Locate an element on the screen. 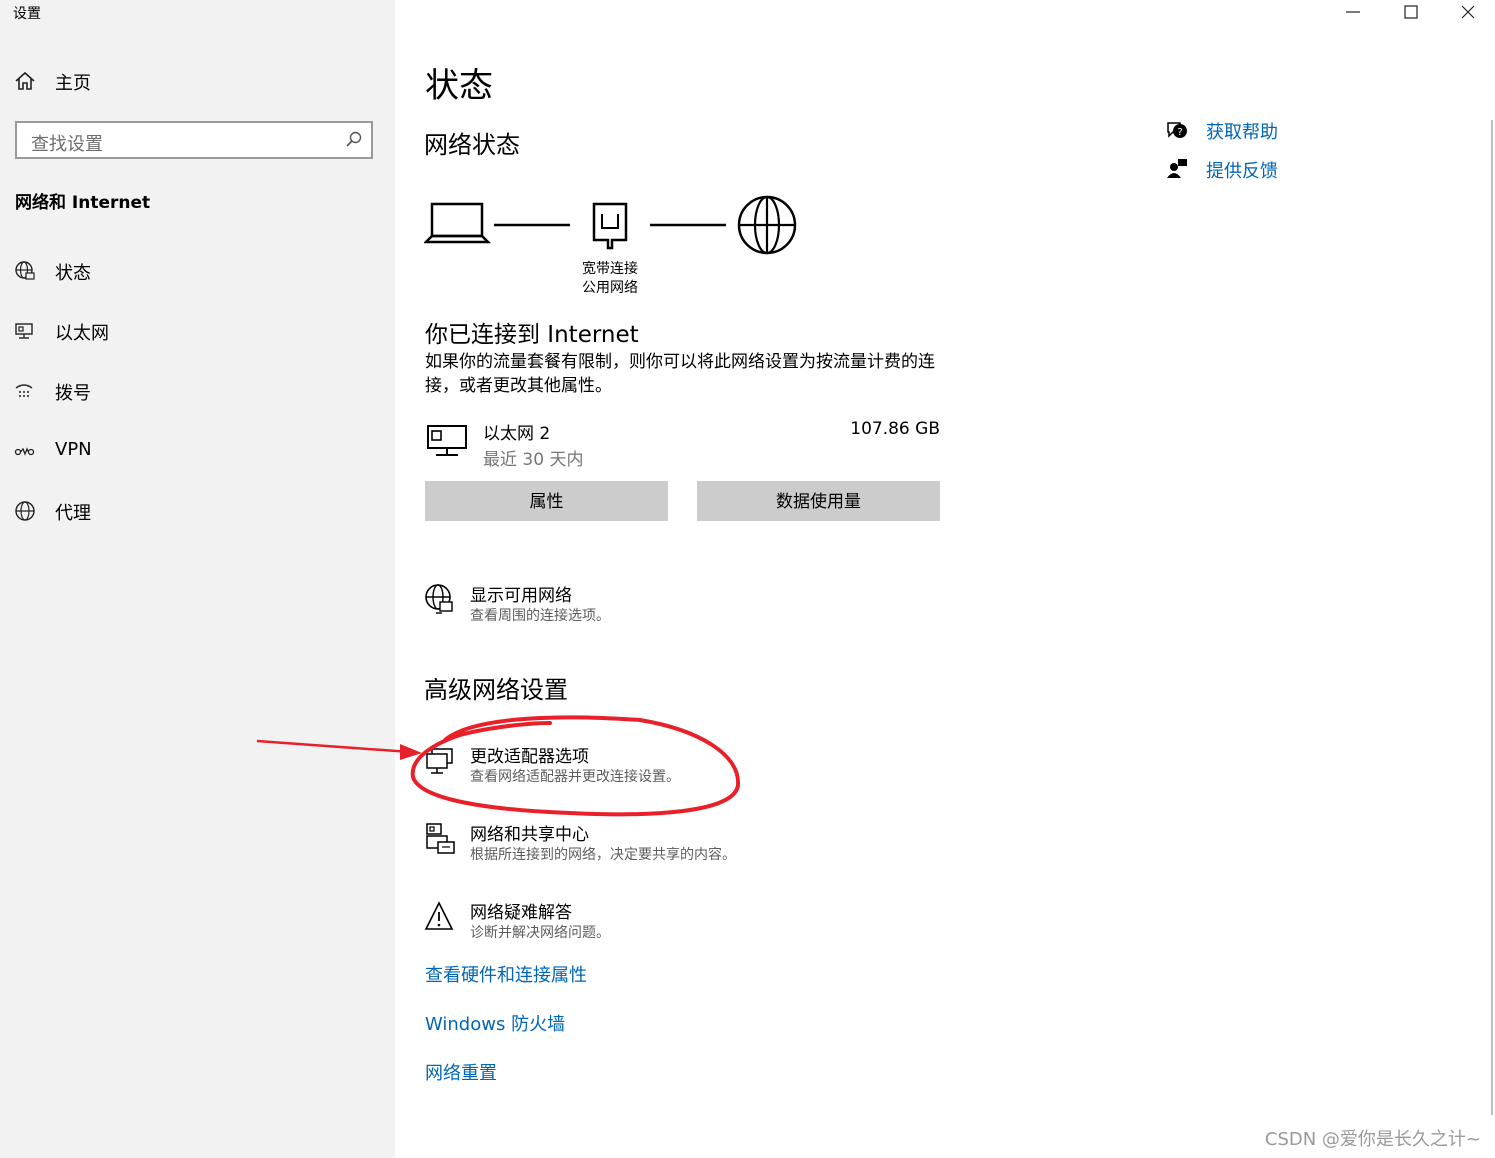 The height and width of the screenshot is (1158, 1495). page-title: 状态 is located at coordinates (459, 86).